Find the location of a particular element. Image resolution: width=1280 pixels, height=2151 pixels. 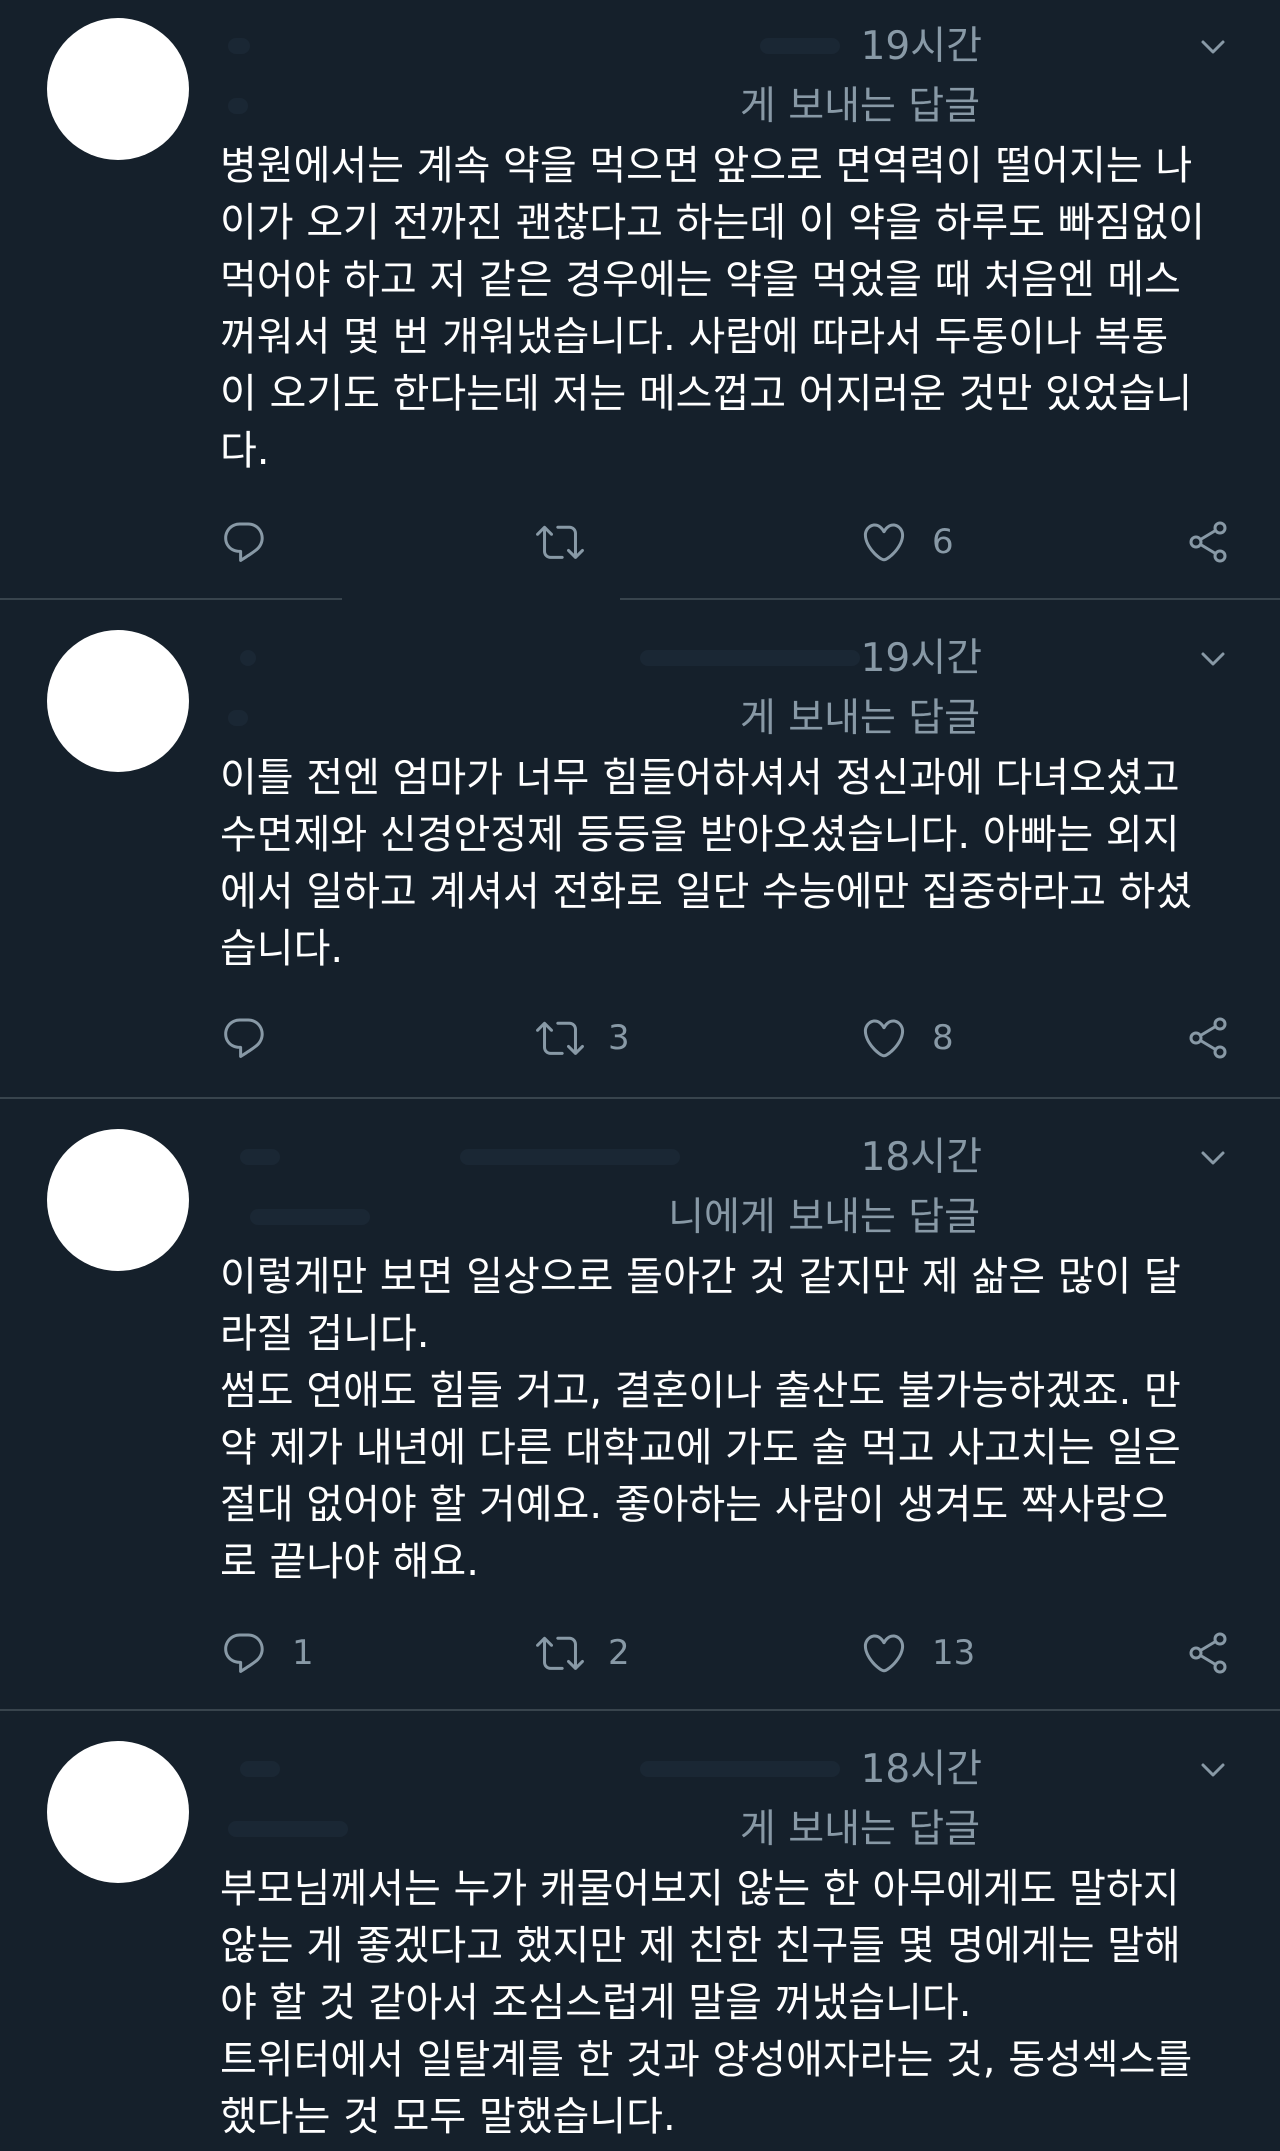

reply-context: 니에게 보내는 답글 is located at coordinates (600, 1218).